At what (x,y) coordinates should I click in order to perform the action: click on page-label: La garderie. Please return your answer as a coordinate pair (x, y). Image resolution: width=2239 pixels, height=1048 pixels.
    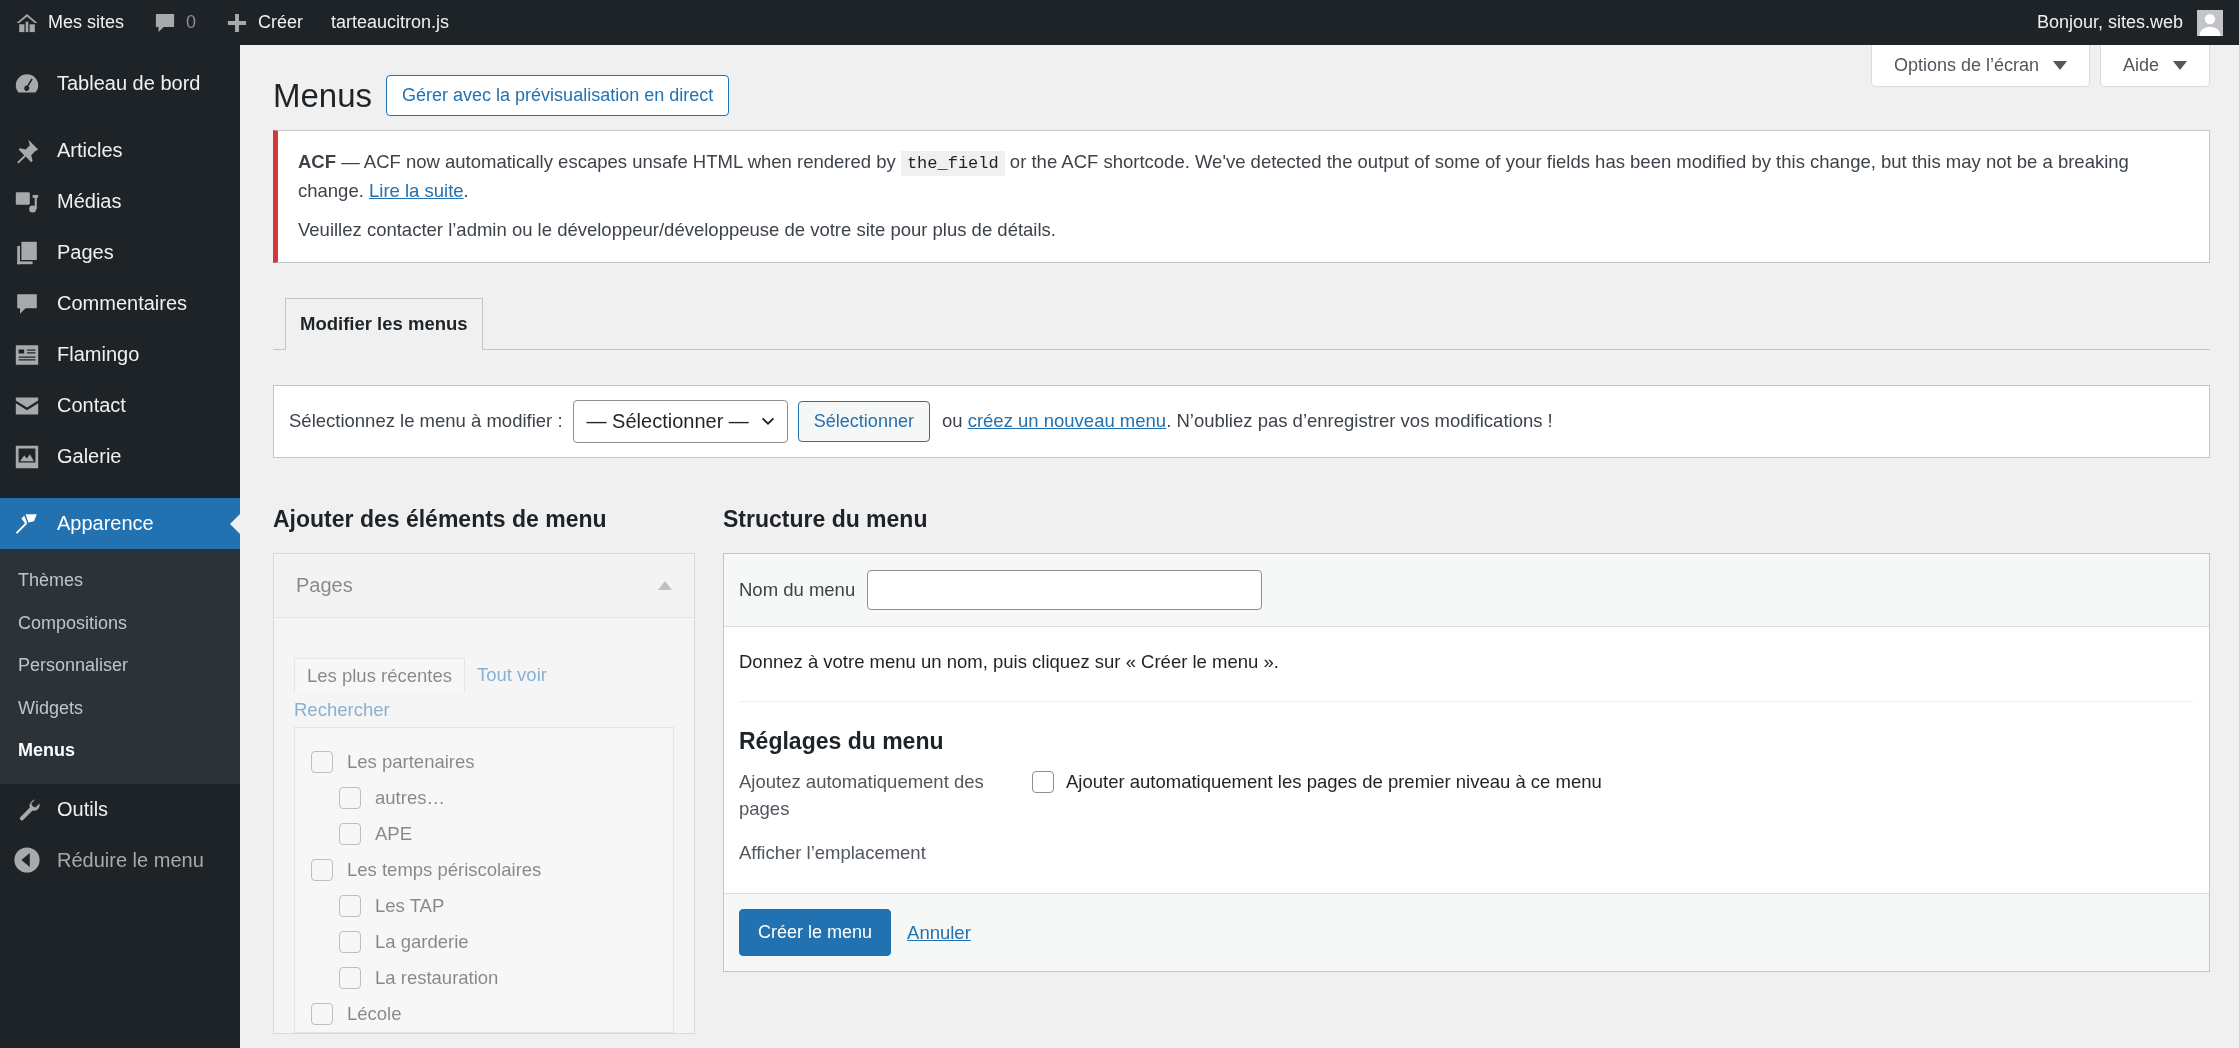
    Looking at the image, I should click on (422, 941).